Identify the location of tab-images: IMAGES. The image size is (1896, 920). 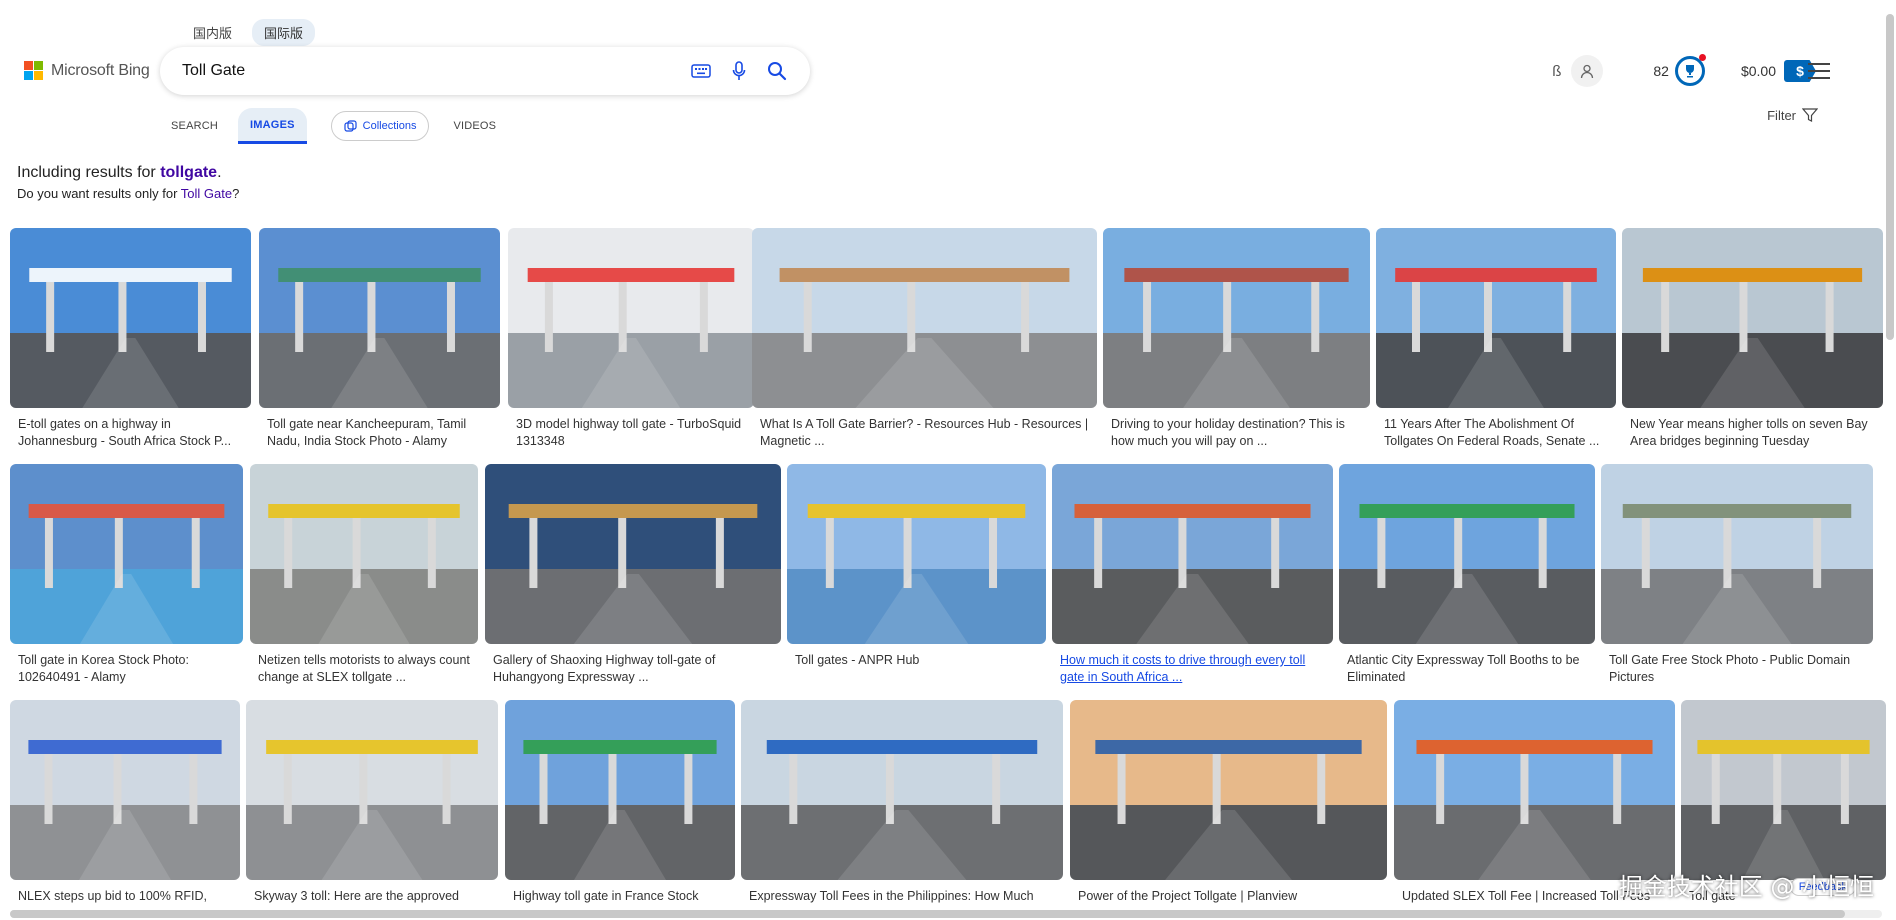
(272, 126).